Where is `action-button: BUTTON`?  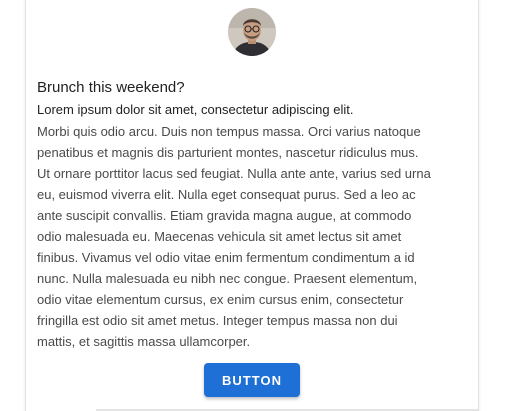 action-button: BUTTON is located at coordinates (252, 380).